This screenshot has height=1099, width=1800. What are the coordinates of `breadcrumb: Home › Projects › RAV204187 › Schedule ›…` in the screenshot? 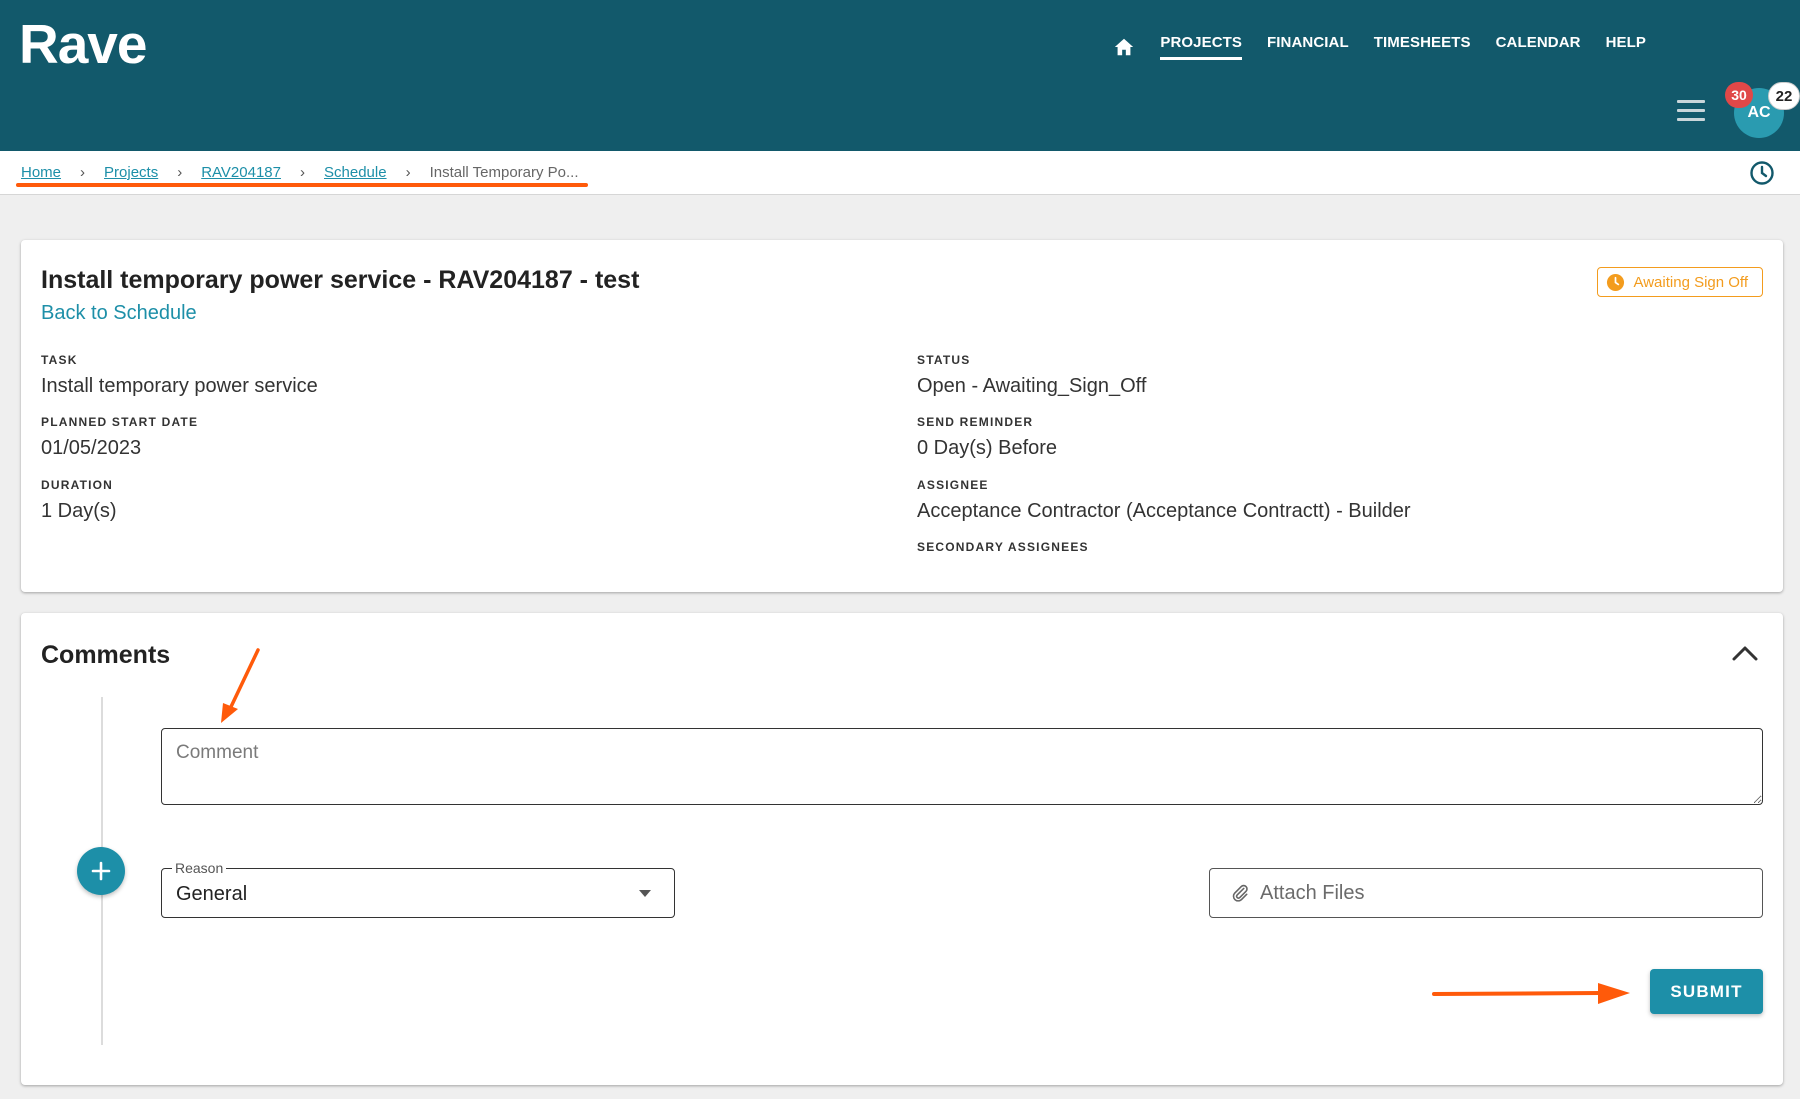 It's located at (300, 172).